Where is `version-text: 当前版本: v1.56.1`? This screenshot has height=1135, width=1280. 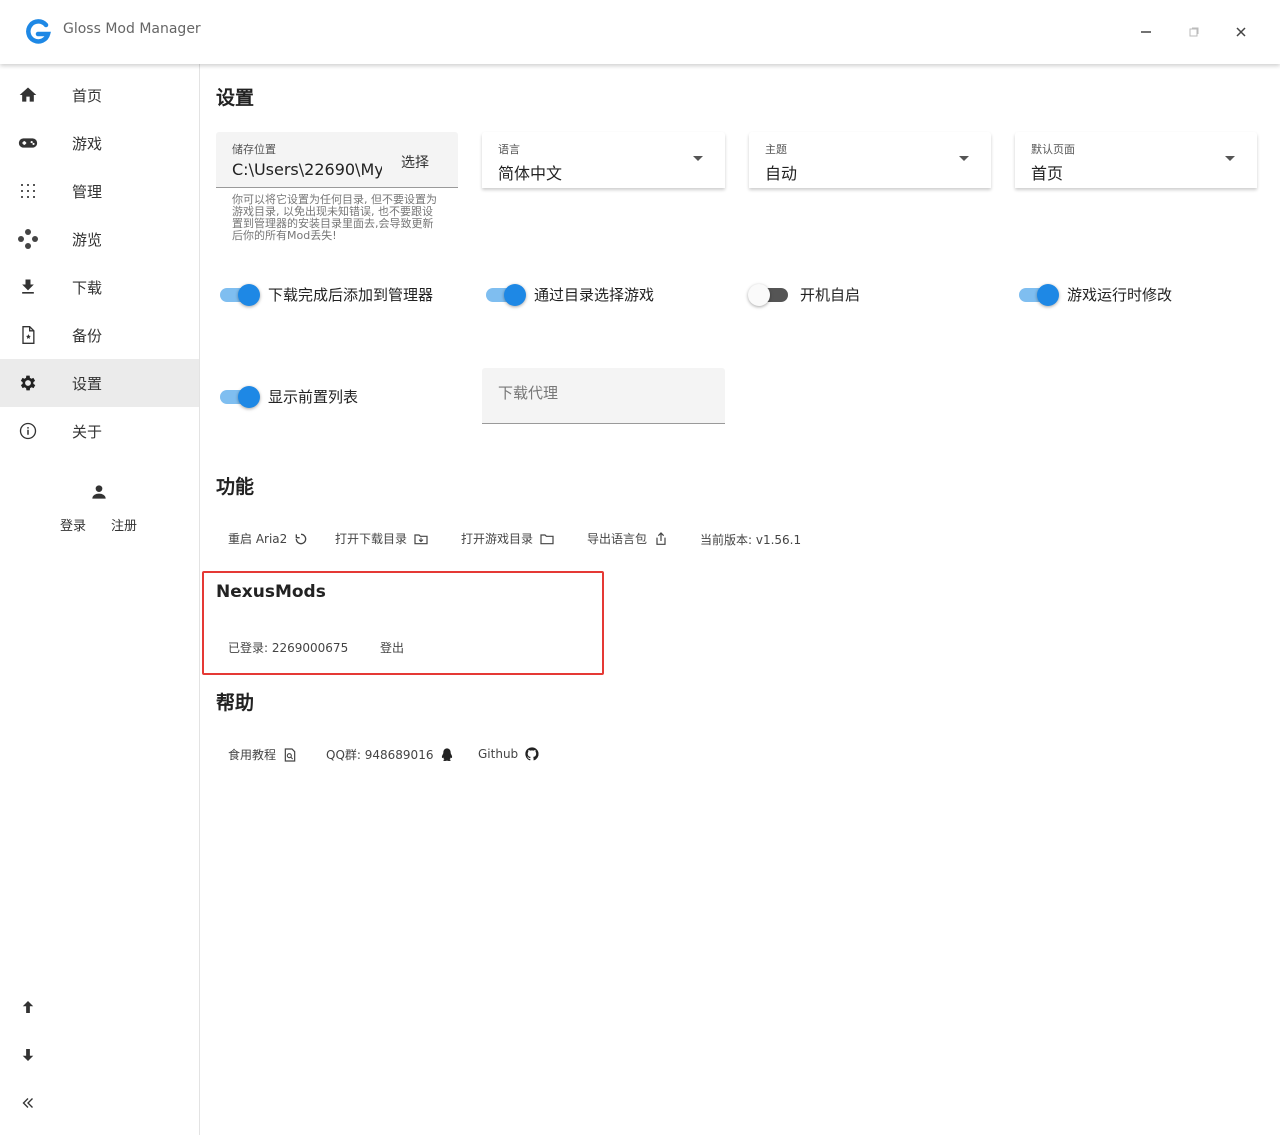 version-text: 当前版本: v1.56.1 is located at coordinates (751, 540).